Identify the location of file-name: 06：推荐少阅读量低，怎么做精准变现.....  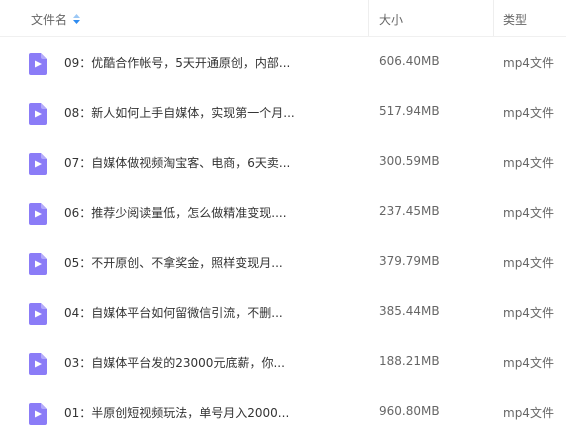
(175, 212).